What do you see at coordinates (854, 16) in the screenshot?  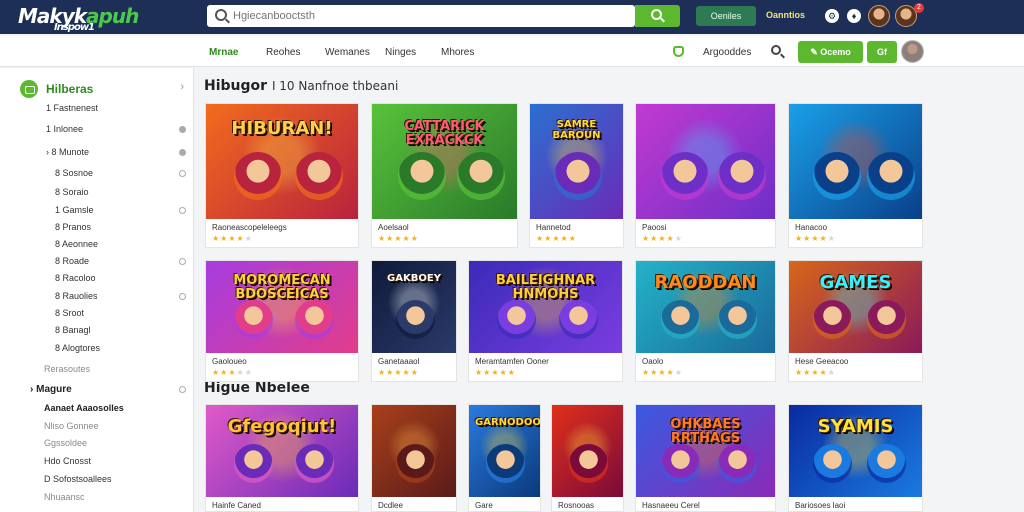 I see `shield-icon: ♦` at bounding box center [854, 16].